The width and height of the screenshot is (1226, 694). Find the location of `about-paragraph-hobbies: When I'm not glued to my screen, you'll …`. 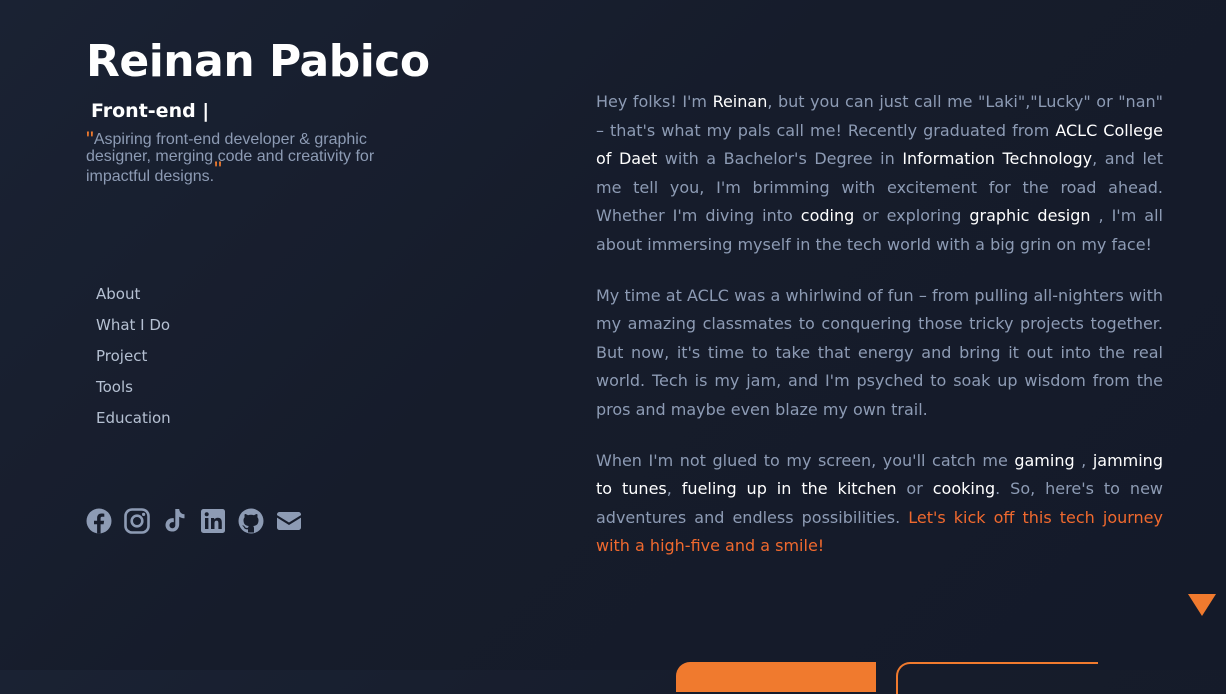

about-paragraph-hobbies: When I'm not glued to my screen, you'll … is located at coordinates (879, 504).